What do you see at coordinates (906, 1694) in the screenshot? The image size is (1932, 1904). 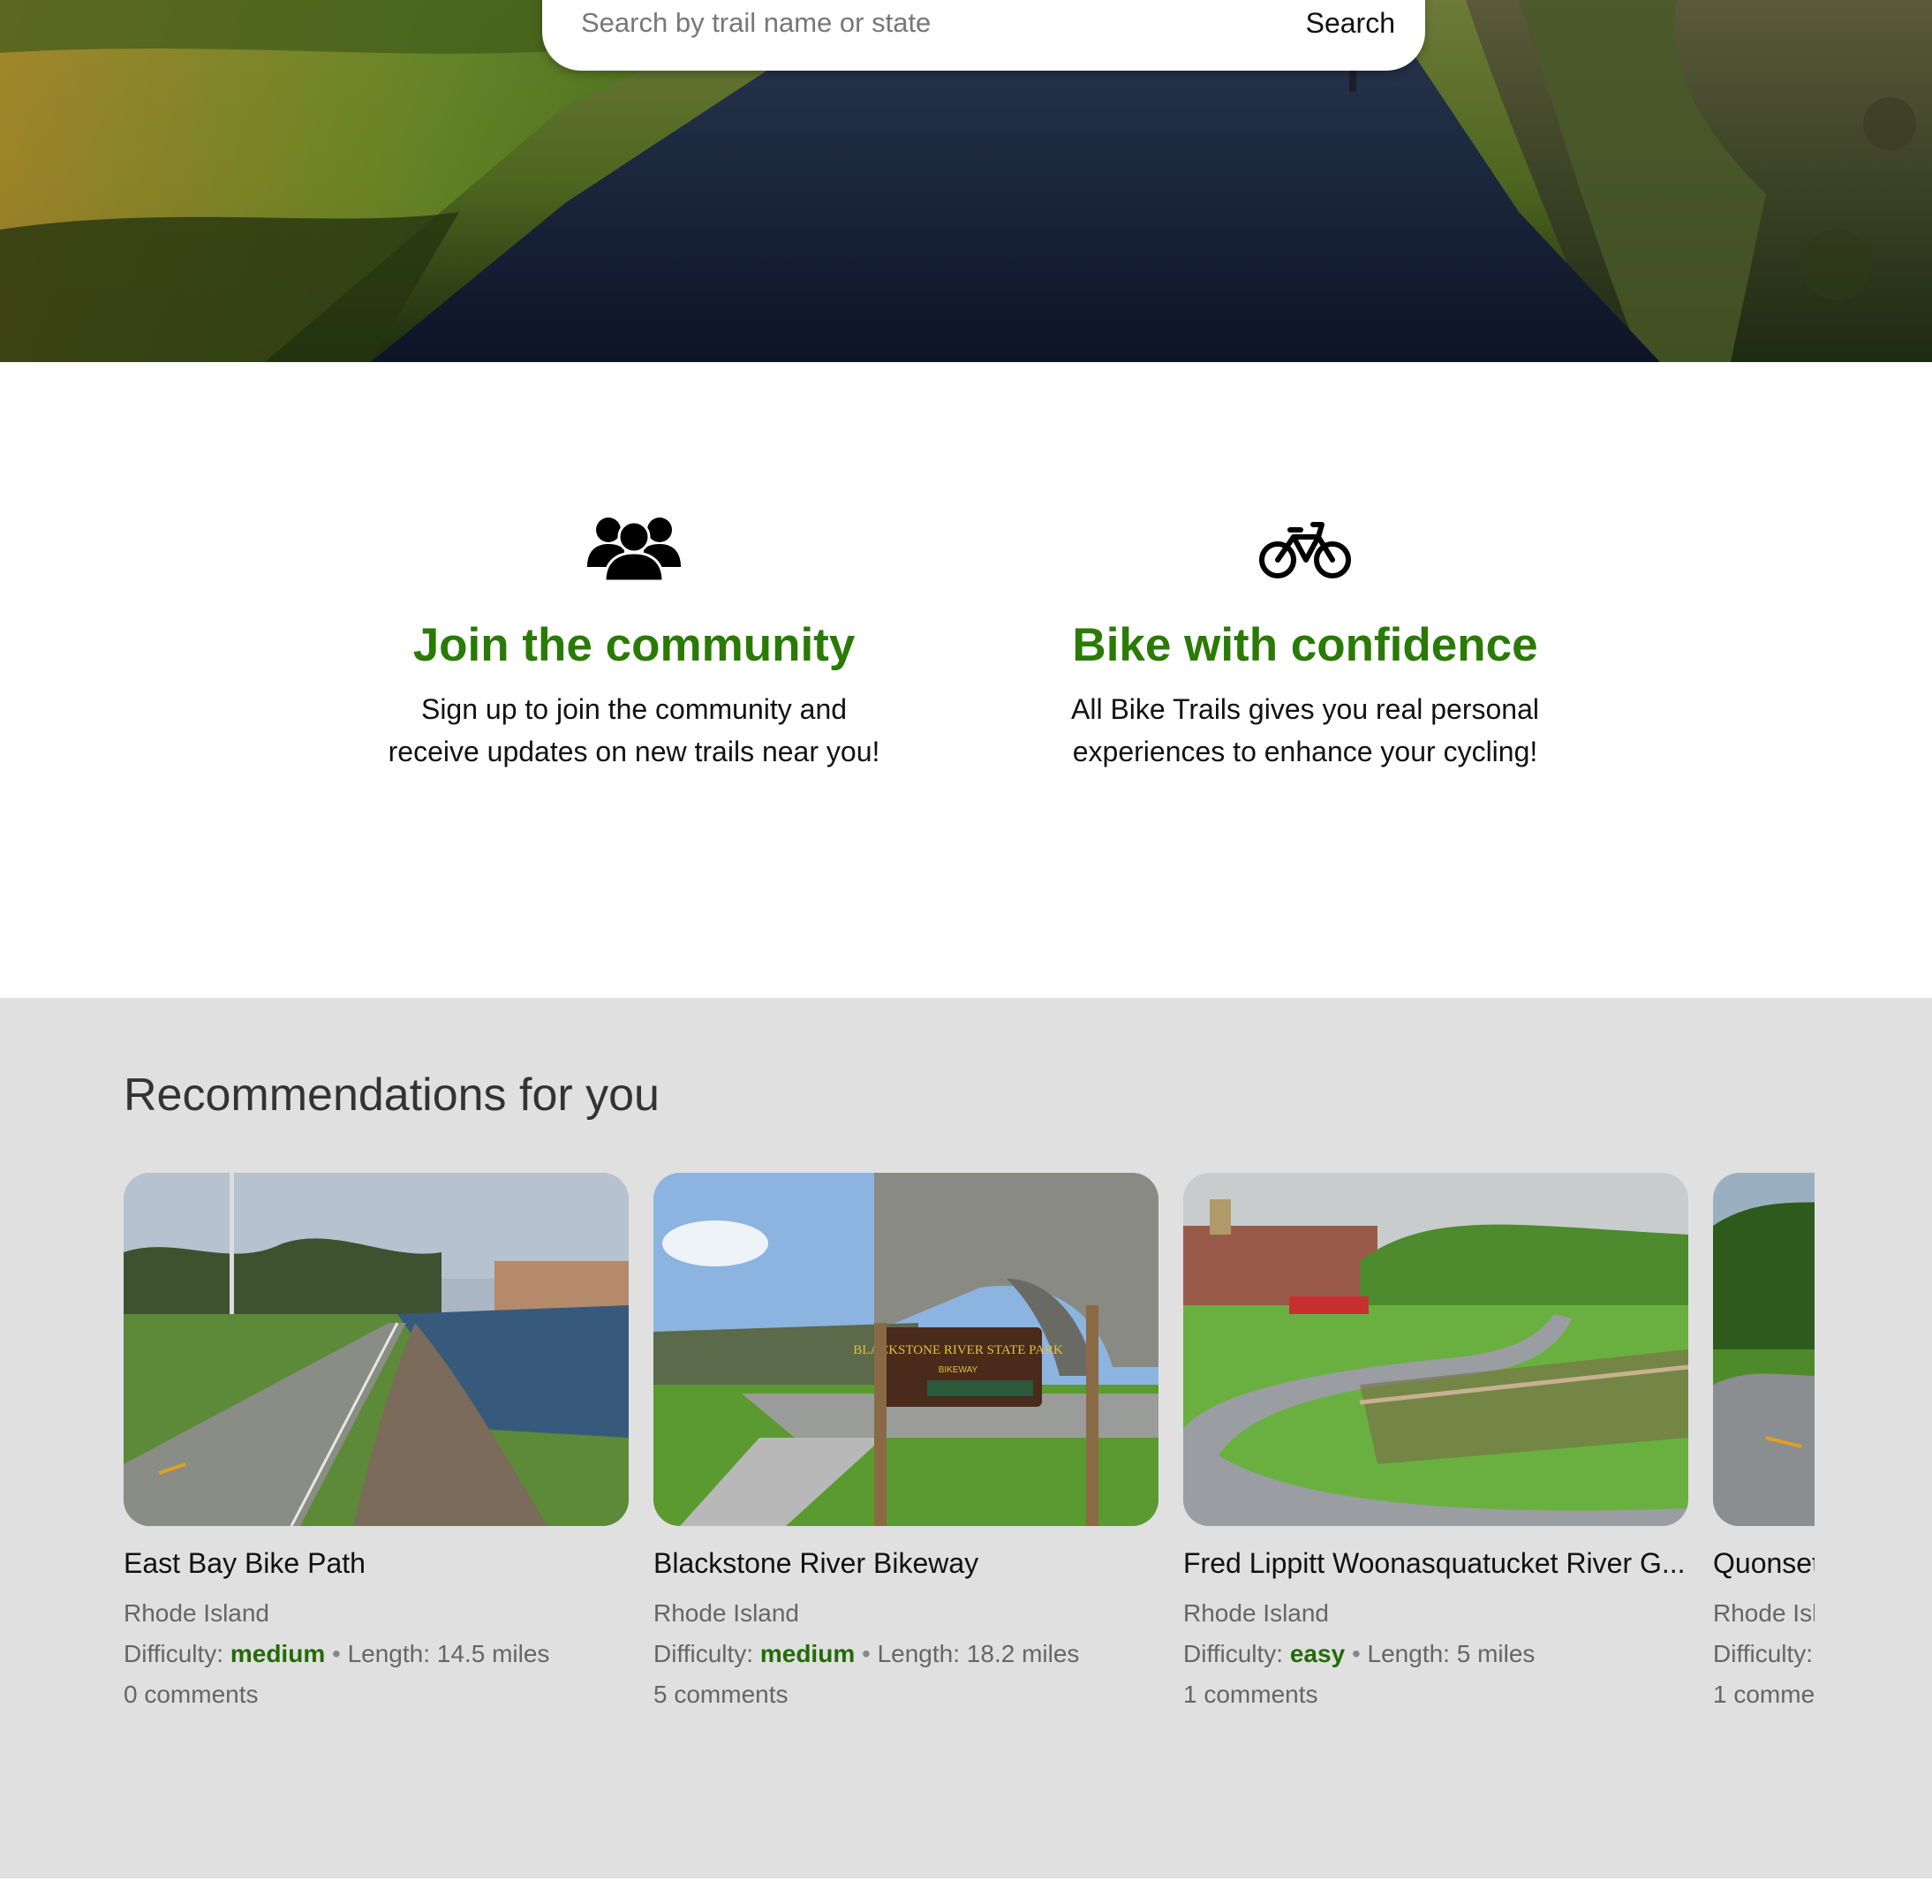 I see `comment-count: 5 comments` at bounding box center [906, 1694].